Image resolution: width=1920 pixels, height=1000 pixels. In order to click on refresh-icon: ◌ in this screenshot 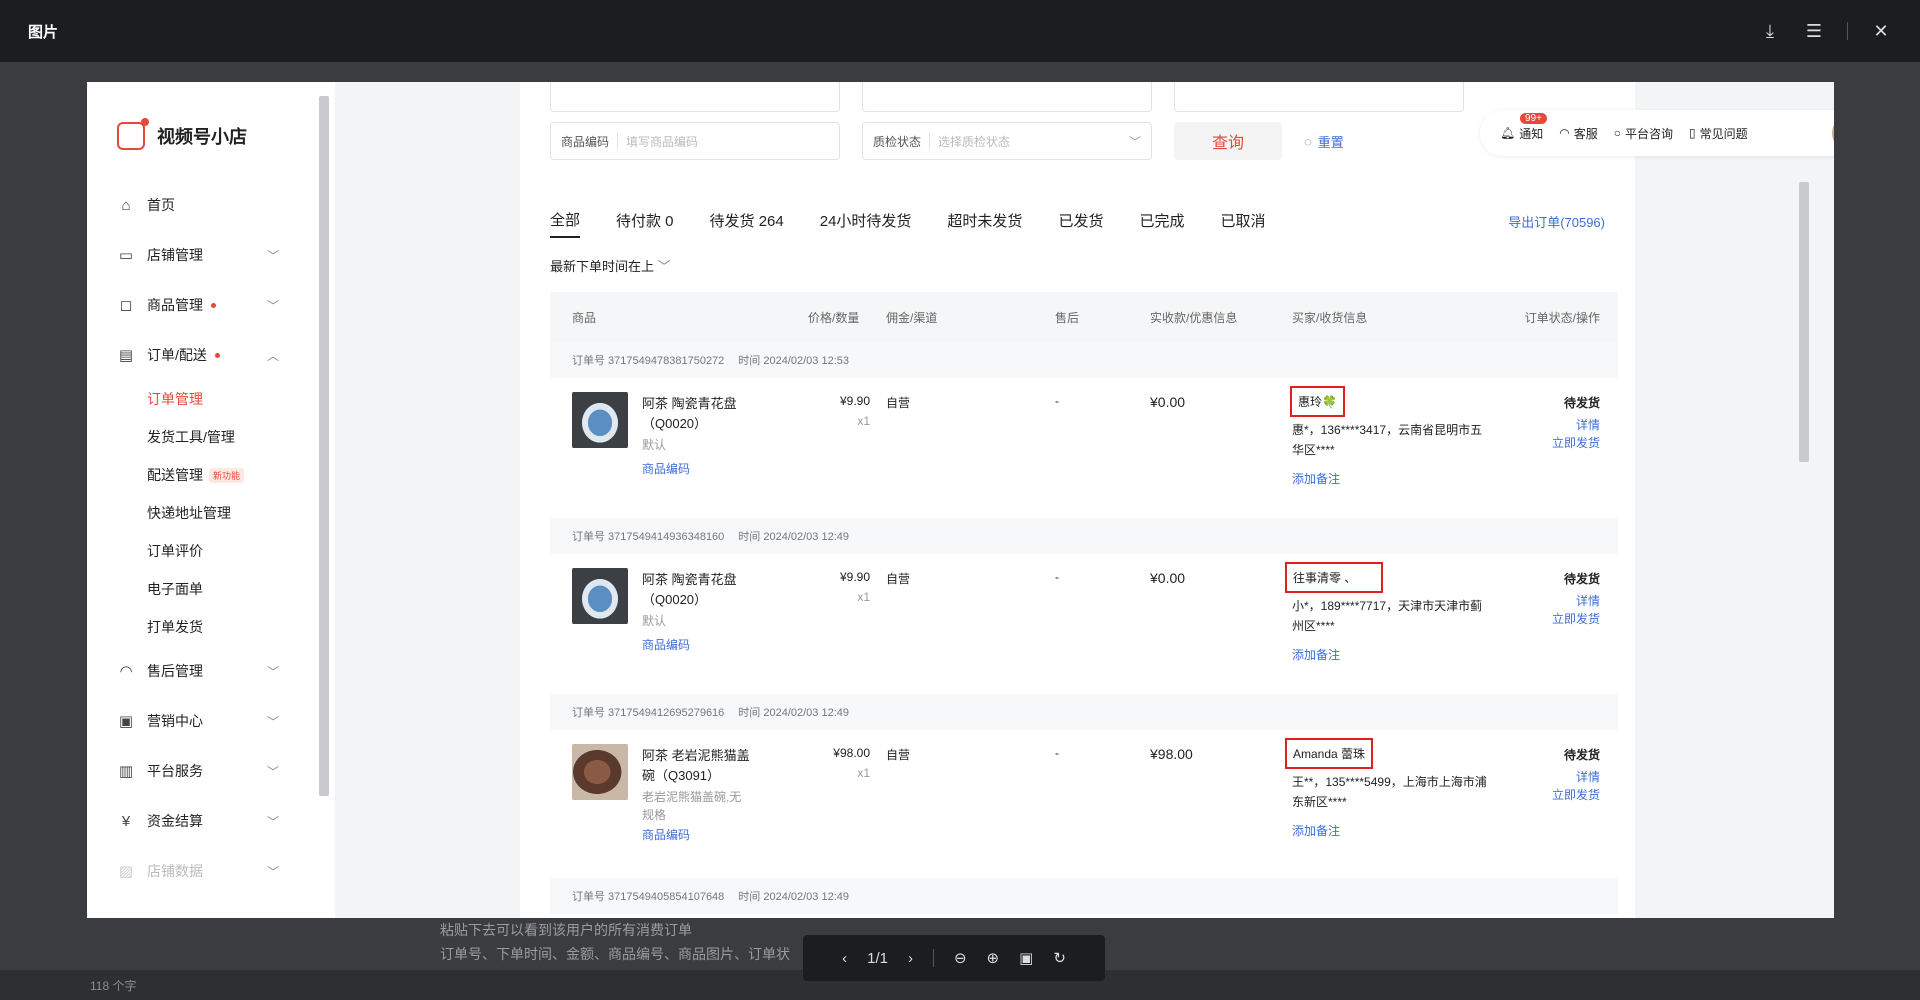, I will do `click(1308, 141)`.